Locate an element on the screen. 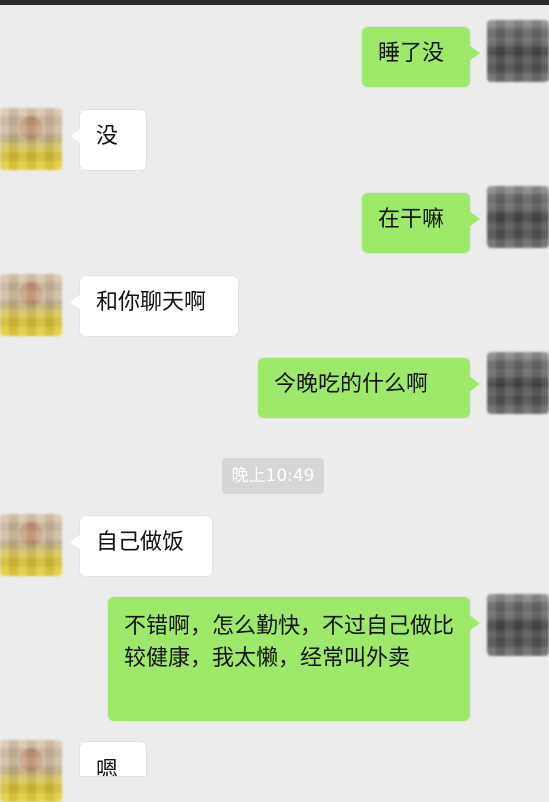 This screenshot has height=802, width=549. sent-message-bubble: 睡了没 is located at coordinates (421, 57).